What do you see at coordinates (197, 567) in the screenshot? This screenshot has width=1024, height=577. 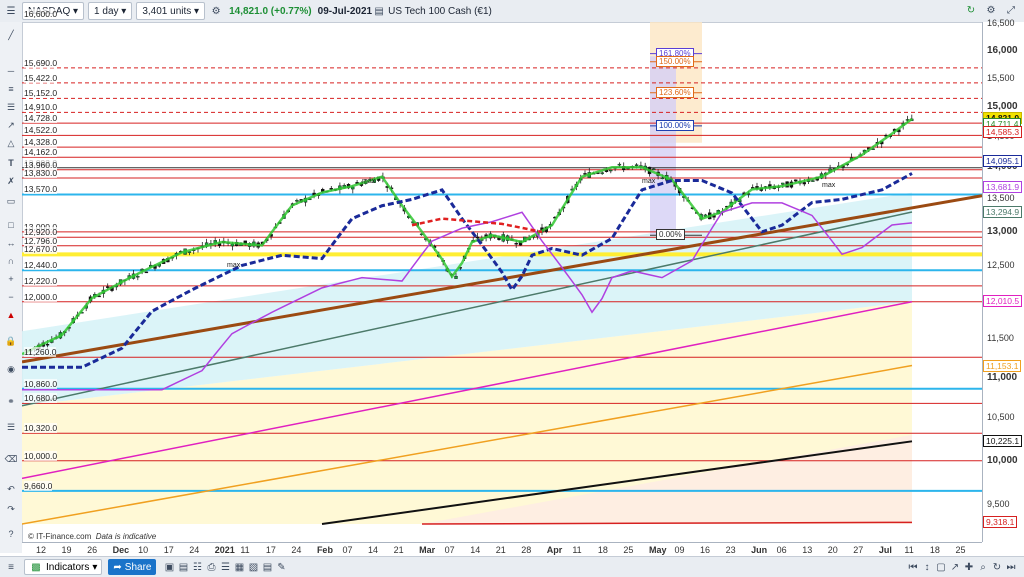 I see `template-icon: ☷` at bounding box center [197, 567].